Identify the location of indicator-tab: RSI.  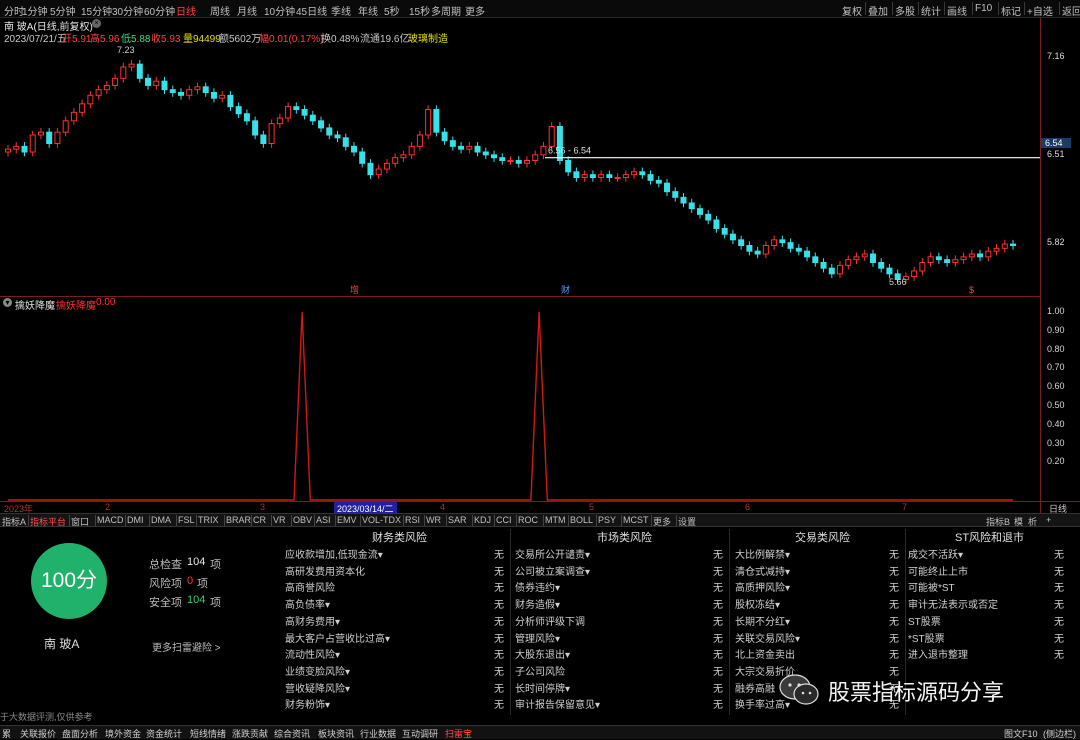
(412, 520).